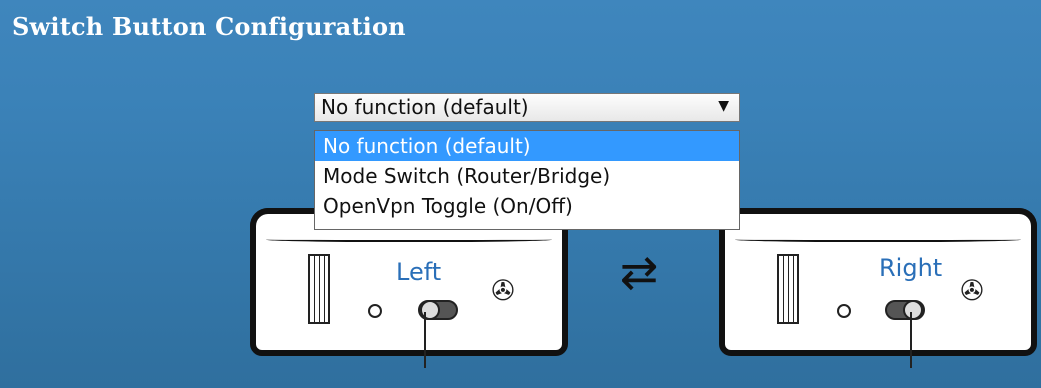 This screenshot has width=1041, height=388. What do you see at coordinates (723, 106) in the screenshot?
I see `caret-down-icon: ▼` at bounding box center [723, 106].